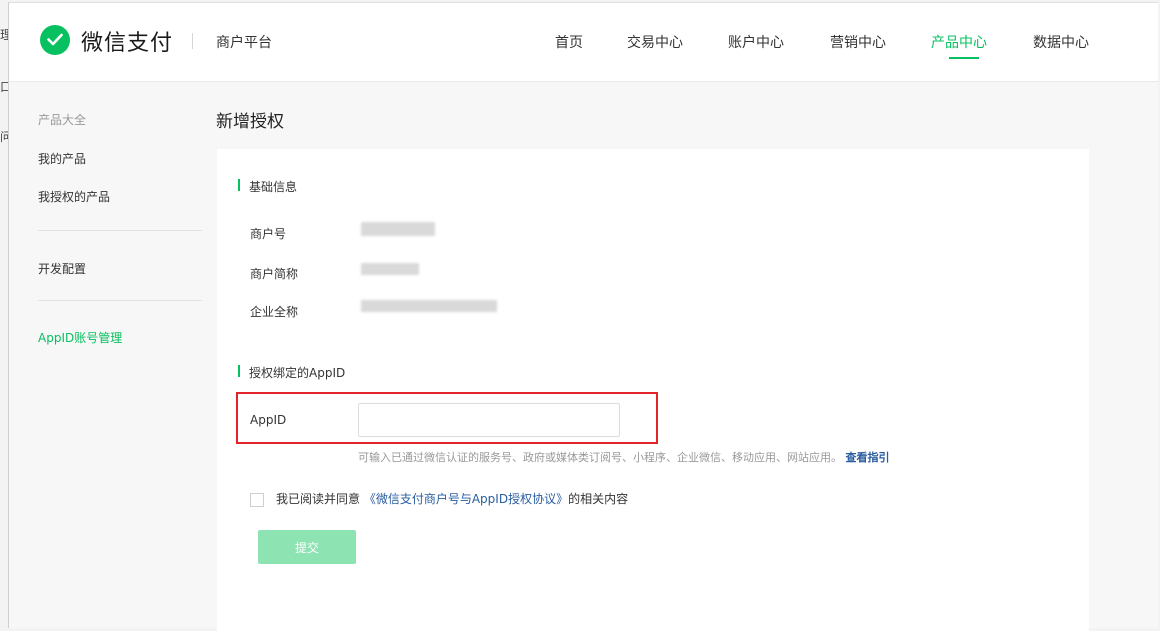  Describe the element at coordinates (429, 306) in the screenshot. I see `blurred-company-name-value` at that location.